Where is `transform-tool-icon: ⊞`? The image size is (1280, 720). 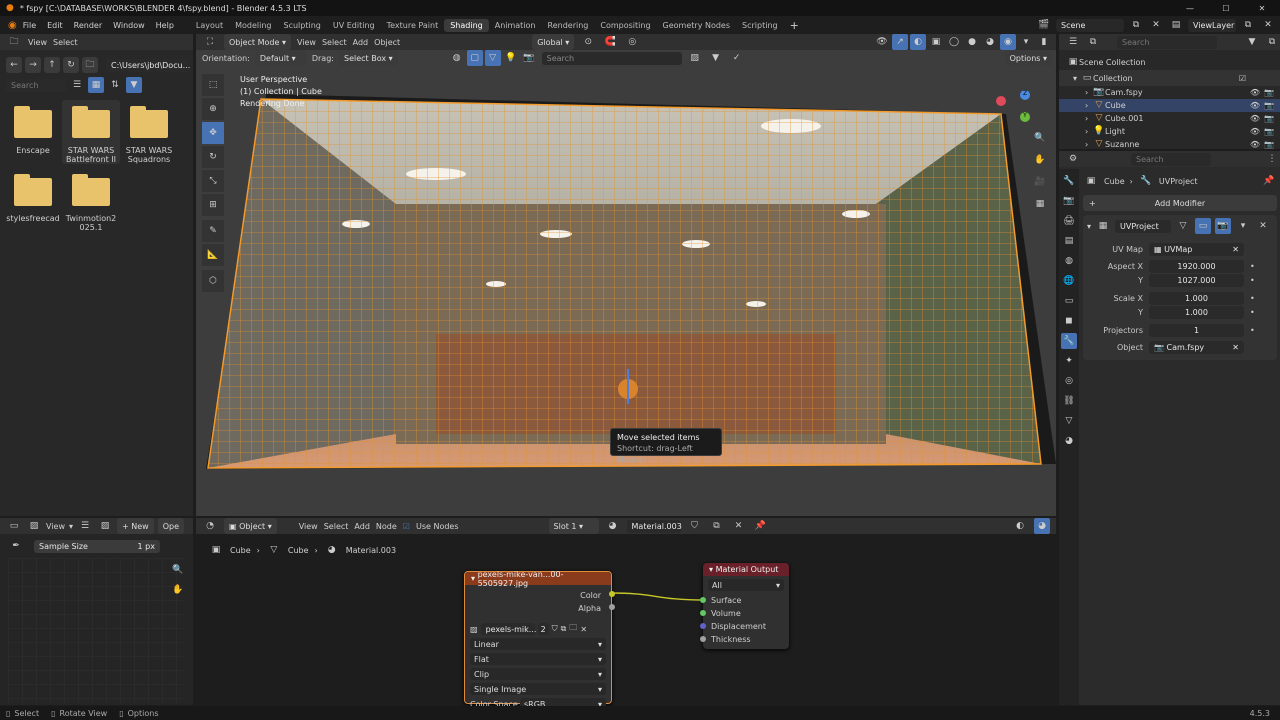 transform-tool-icon: ⊞ is located at coordinates (213, 205).